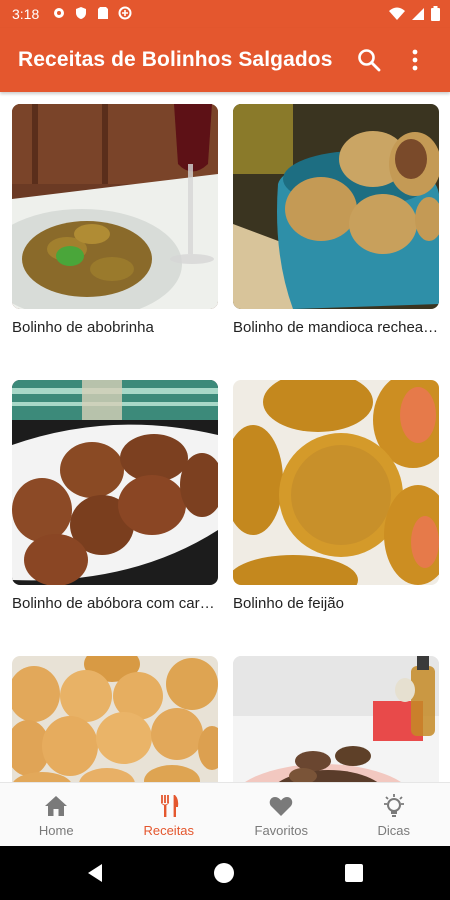 This screenshot has height=900, width=450. Describe the element at coordinates (83, 327) in the screenshot. I see `recipe-title: Bolinho de abobrinha` at that location.